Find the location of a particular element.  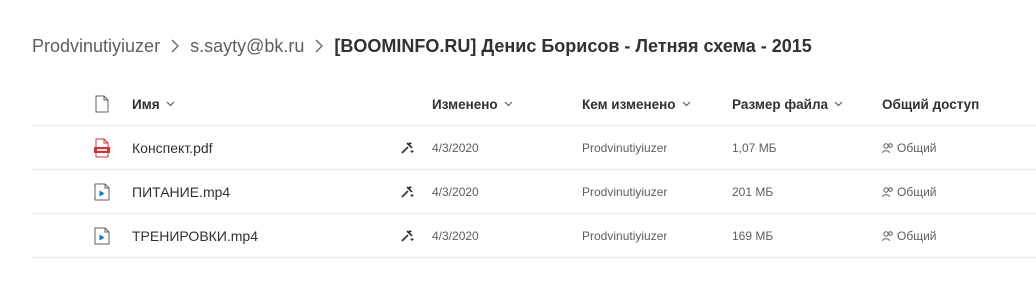

file-name: Конспект.pdf is located at coordinates (172, 148).